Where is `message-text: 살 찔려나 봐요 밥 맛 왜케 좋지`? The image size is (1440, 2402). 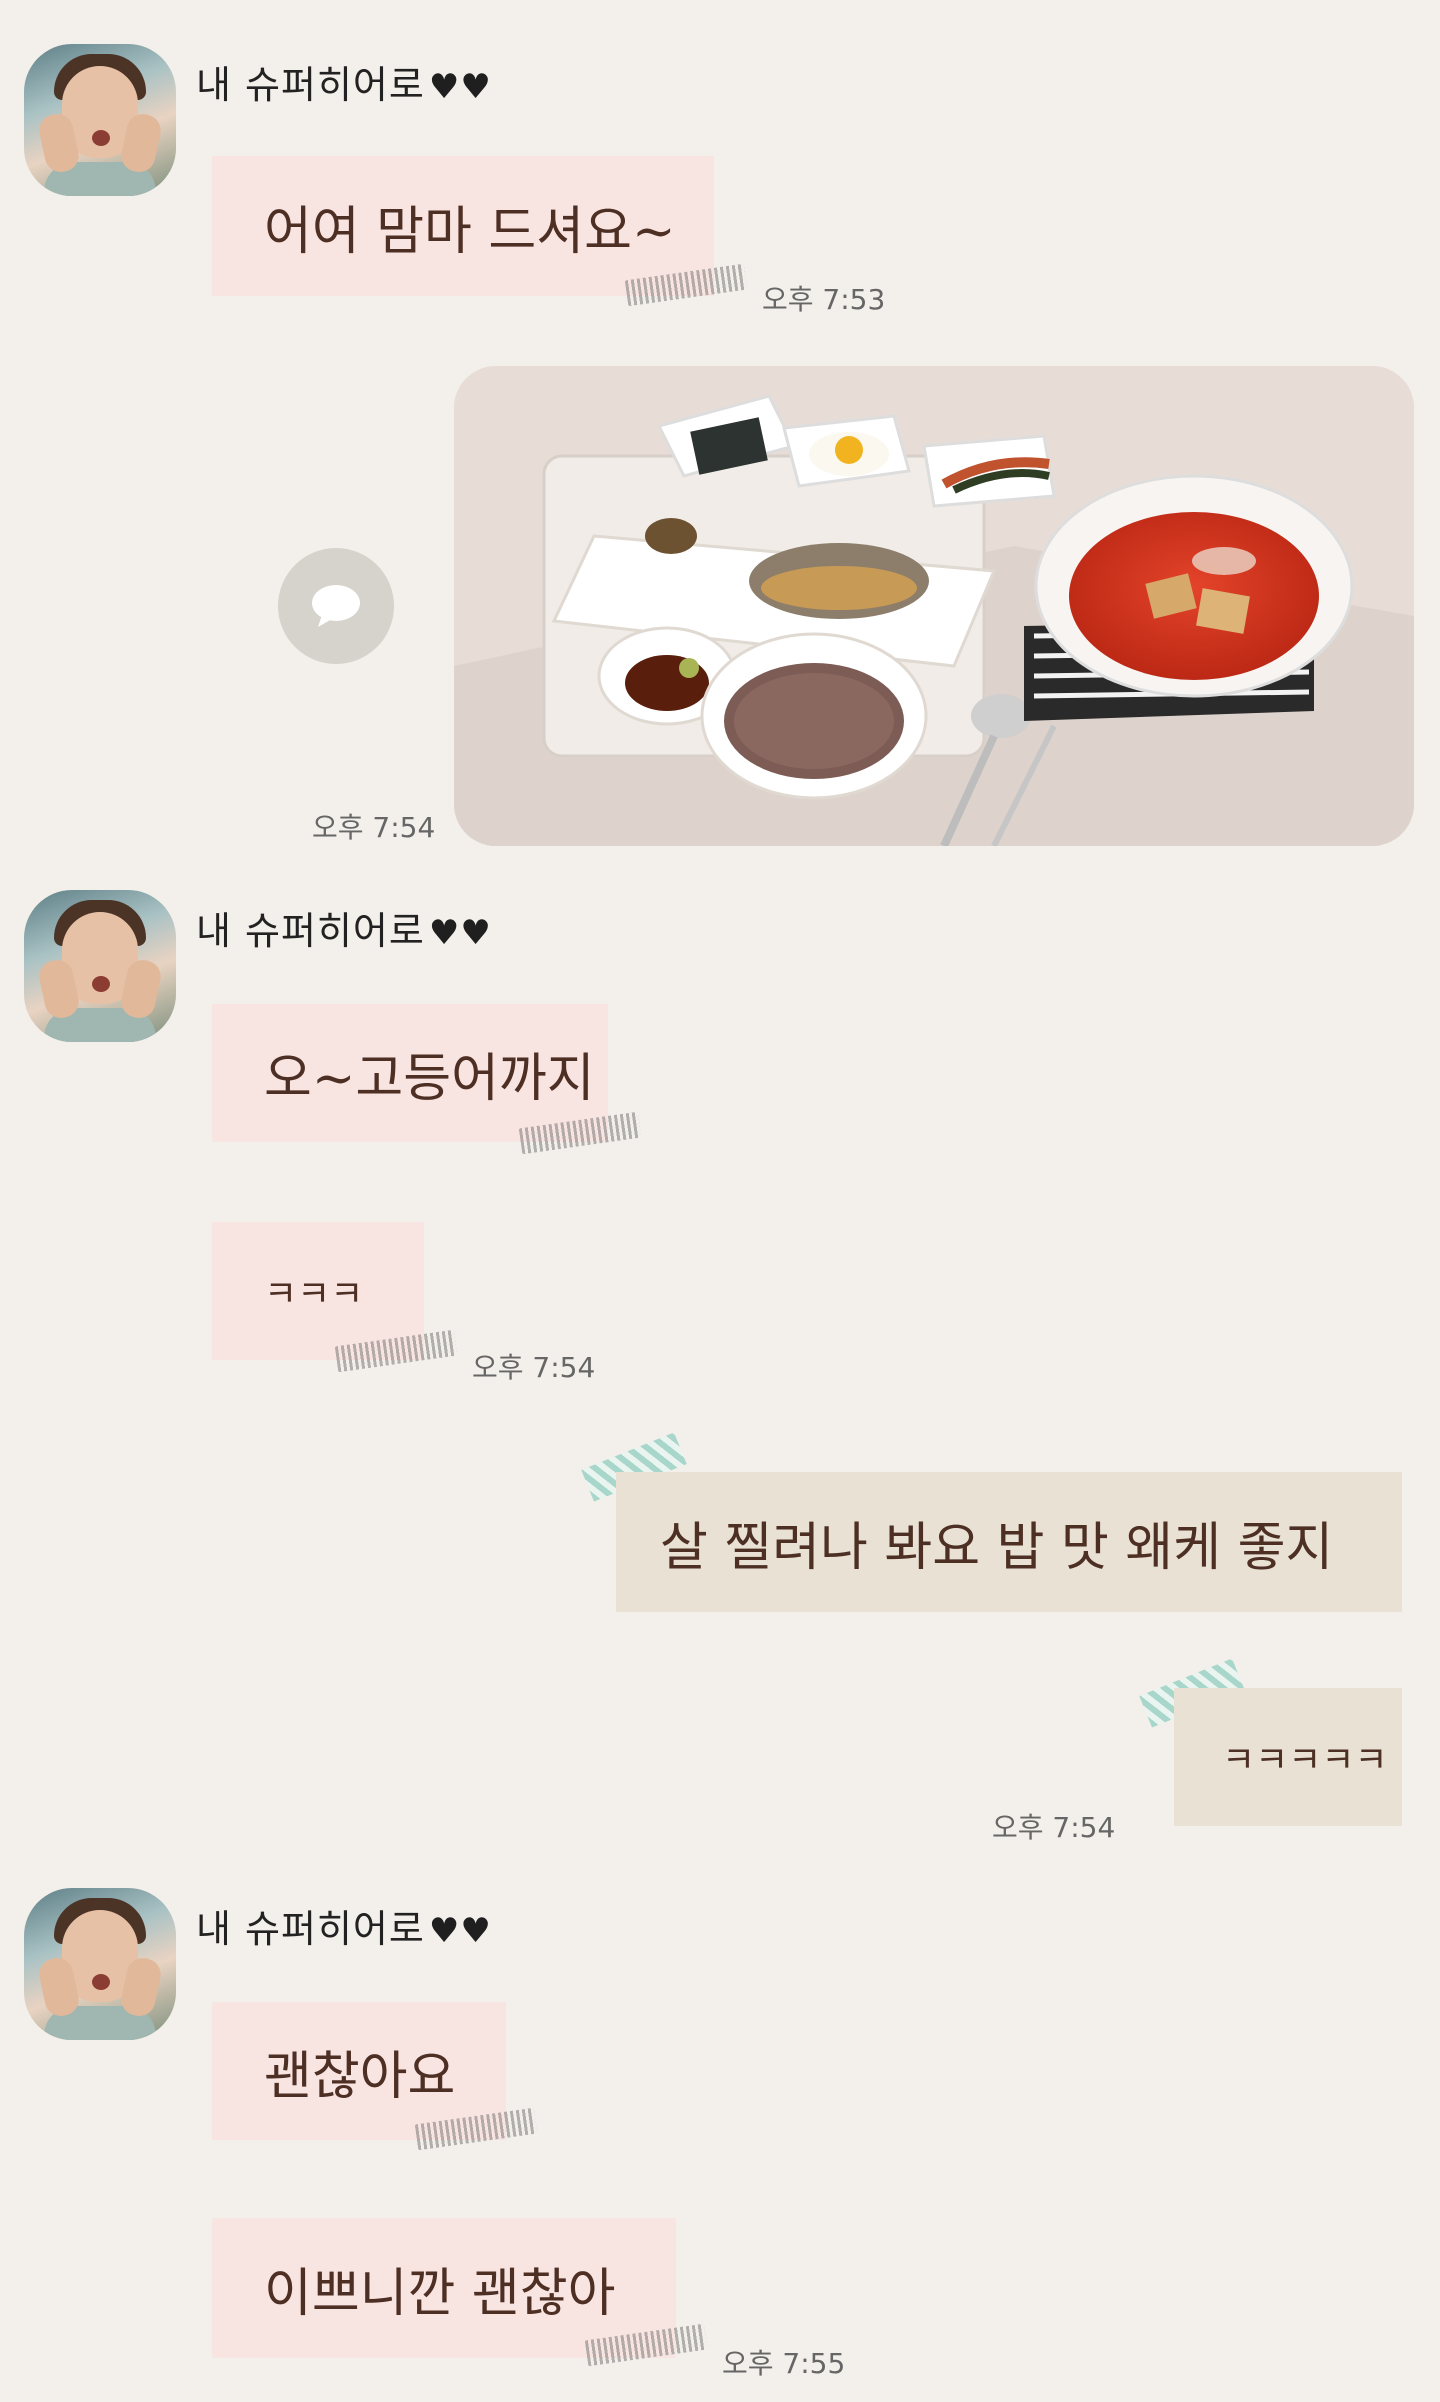 message-text: 살 찔려나 봐요 밥 맛 왜케 좋지 is located at coordinates (997, 1547).